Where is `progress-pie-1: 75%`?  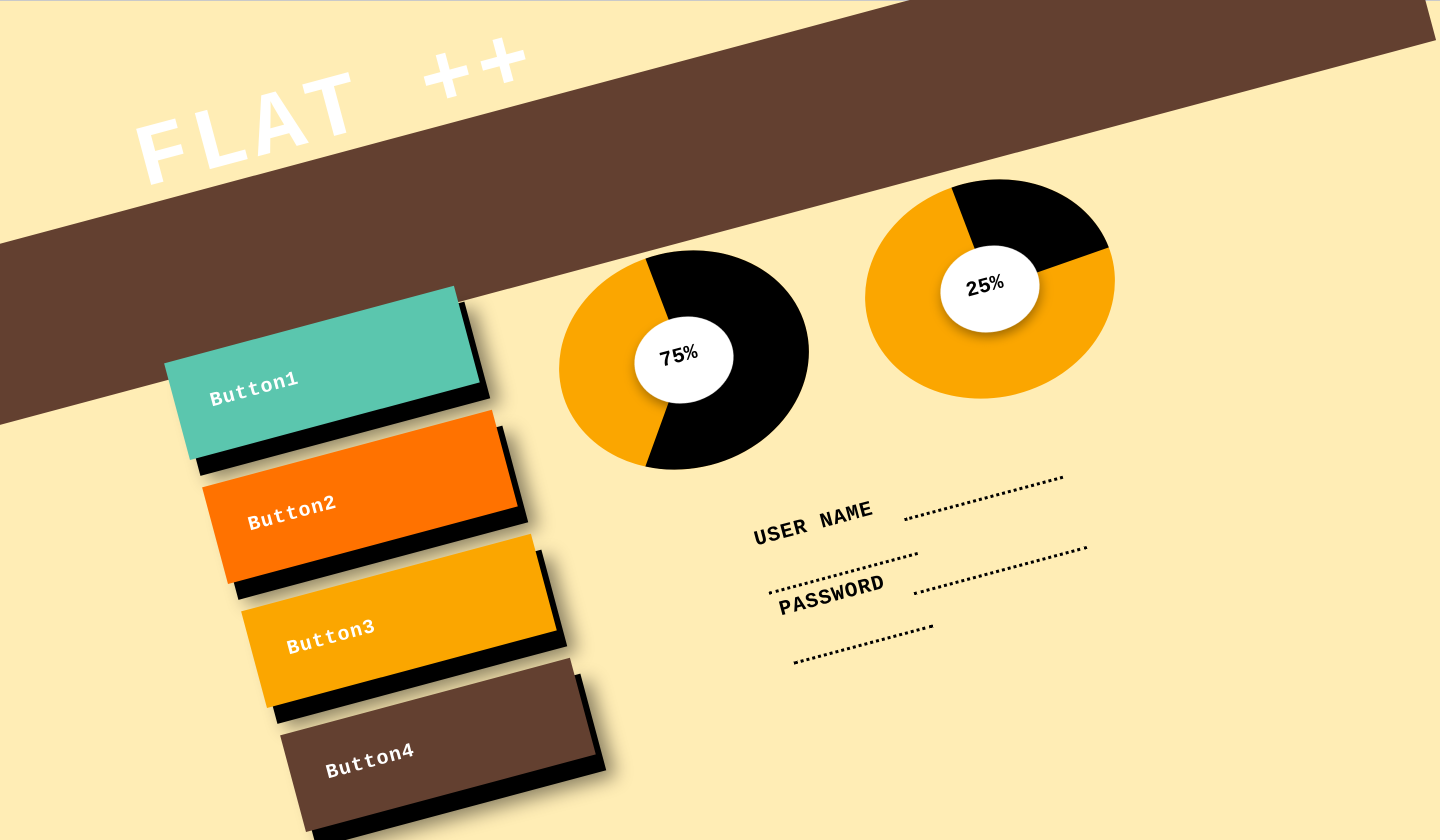
progress-pie-1: 75% is located at coordinates (684, 360).